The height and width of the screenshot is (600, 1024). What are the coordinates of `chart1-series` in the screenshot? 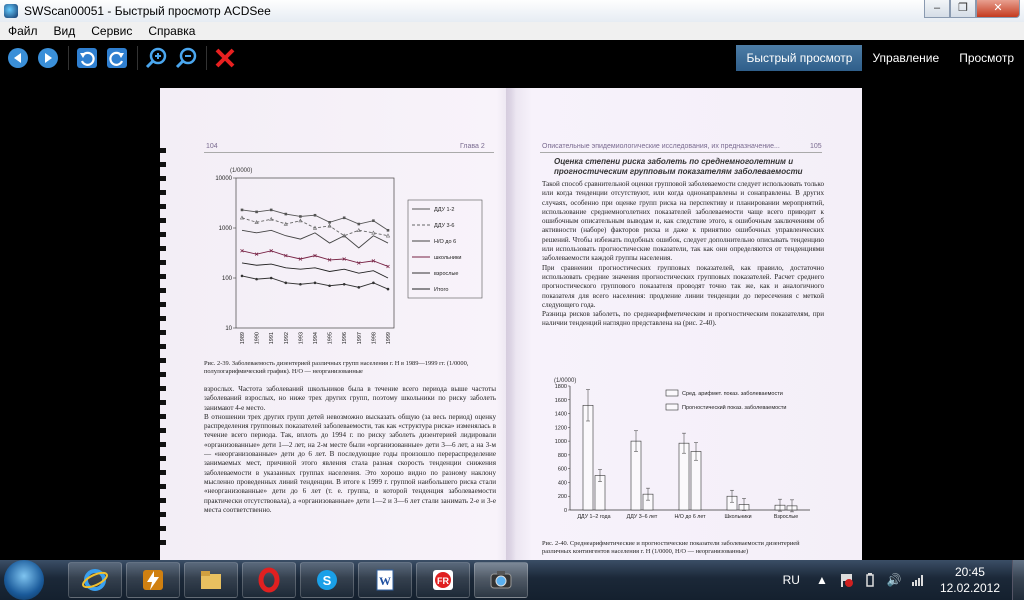 It's located at (315, 249).